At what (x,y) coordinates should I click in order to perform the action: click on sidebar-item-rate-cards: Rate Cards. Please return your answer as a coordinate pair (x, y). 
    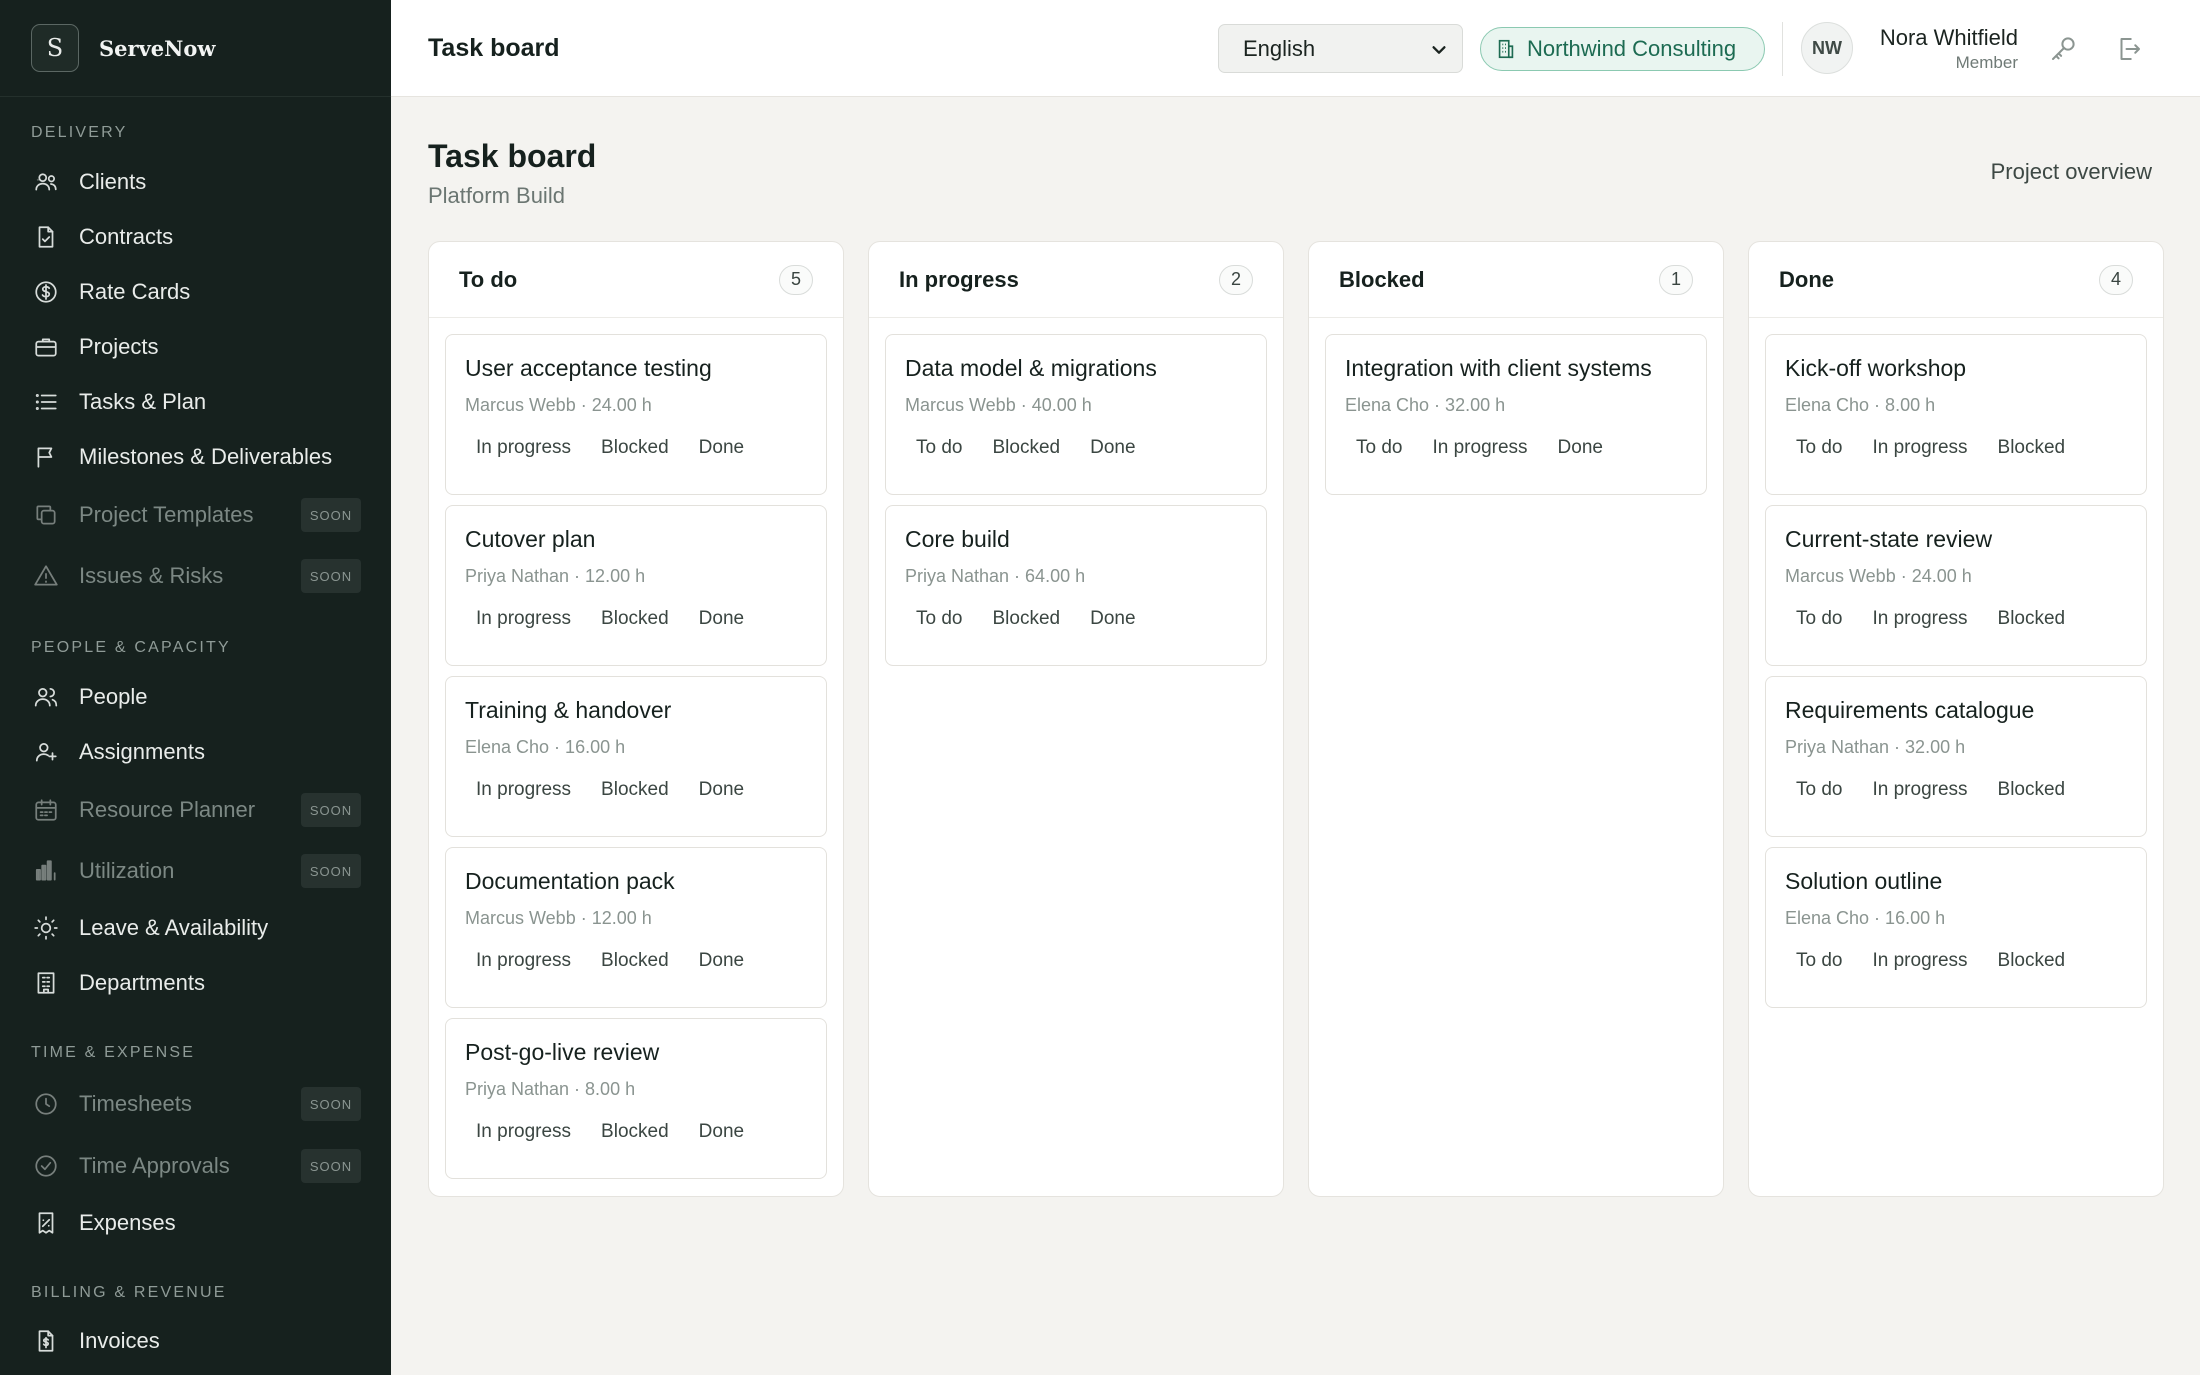
    Looking at the image, I should click on (196, 292).